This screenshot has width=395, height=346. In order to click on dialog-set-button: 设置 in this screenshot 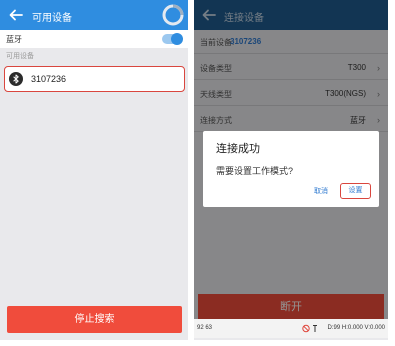, I will do `click(355, 191)`.